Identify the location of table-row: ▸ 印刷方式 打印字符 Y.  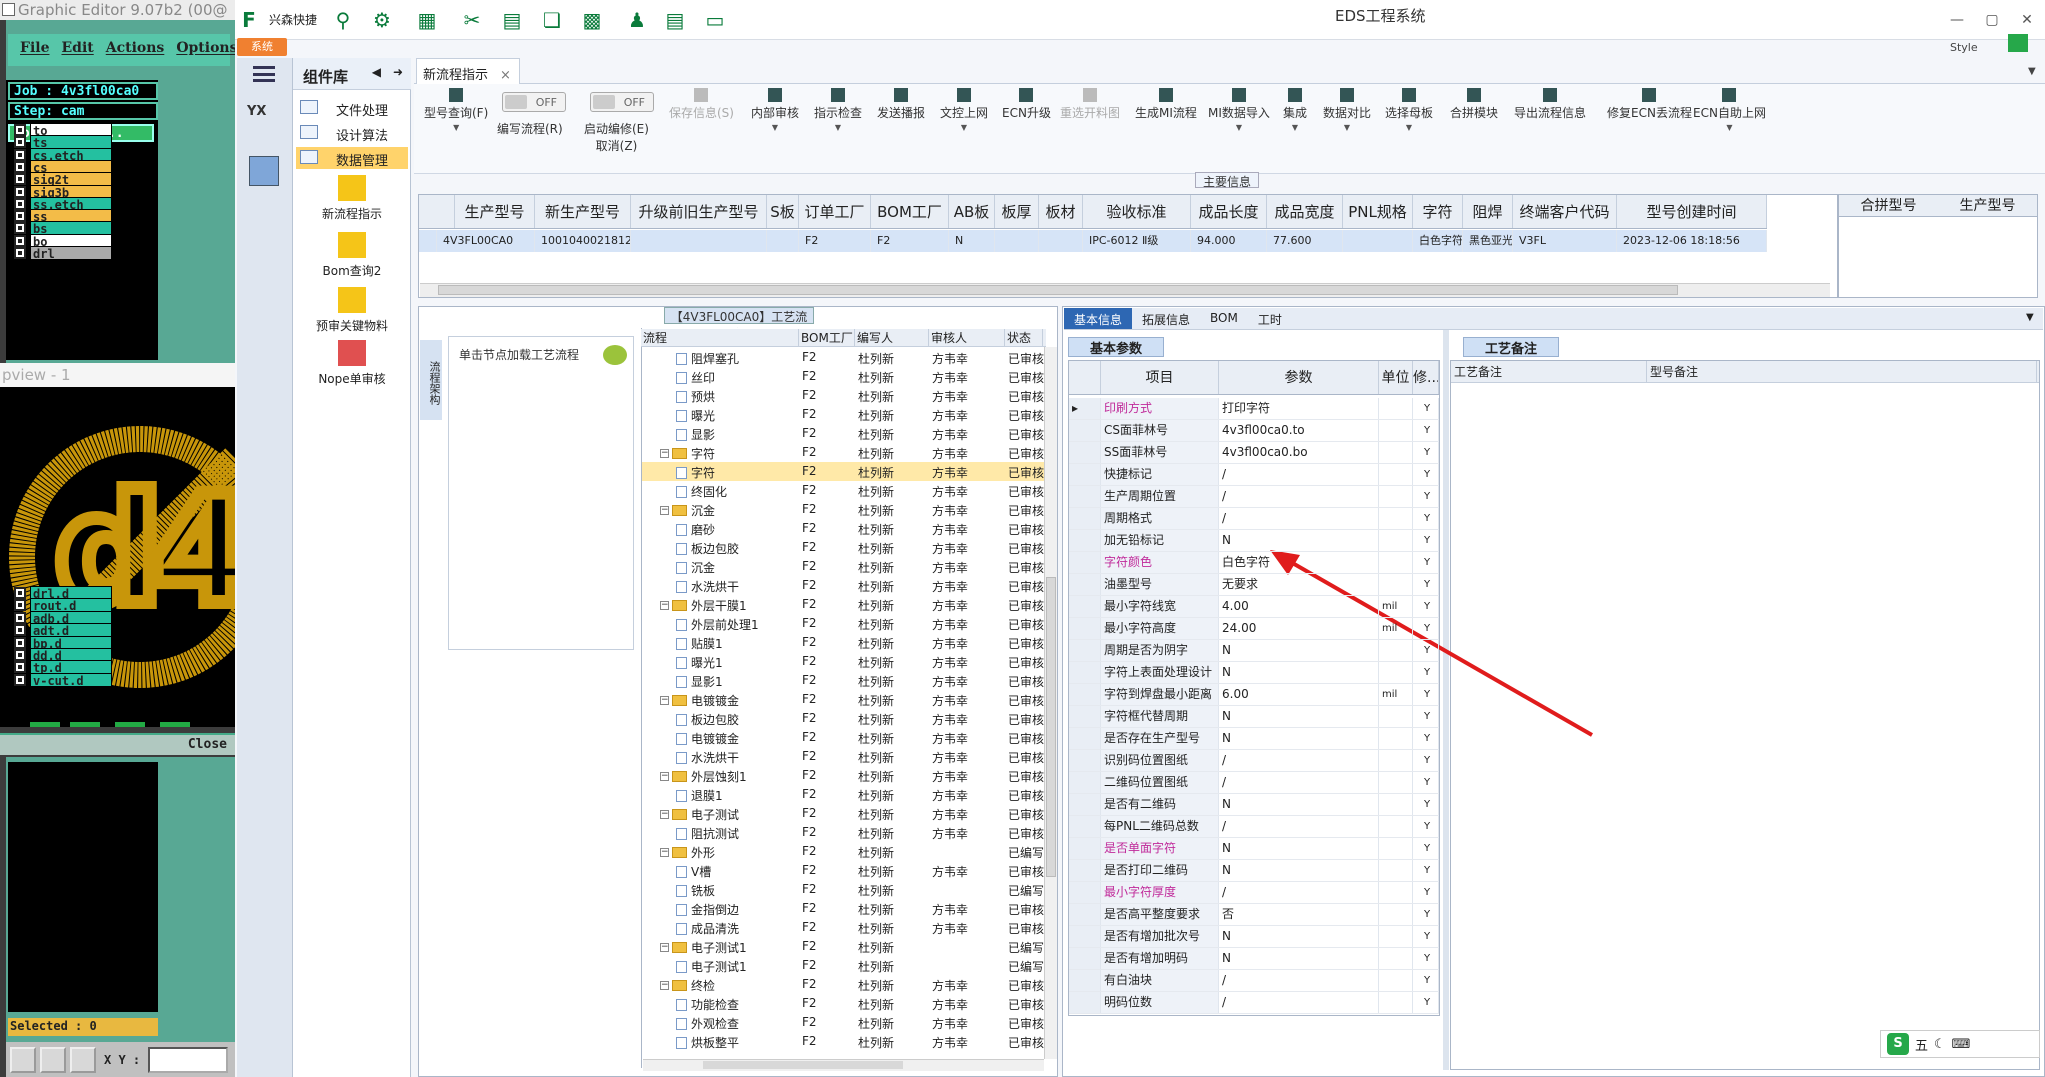
(1254, 409).